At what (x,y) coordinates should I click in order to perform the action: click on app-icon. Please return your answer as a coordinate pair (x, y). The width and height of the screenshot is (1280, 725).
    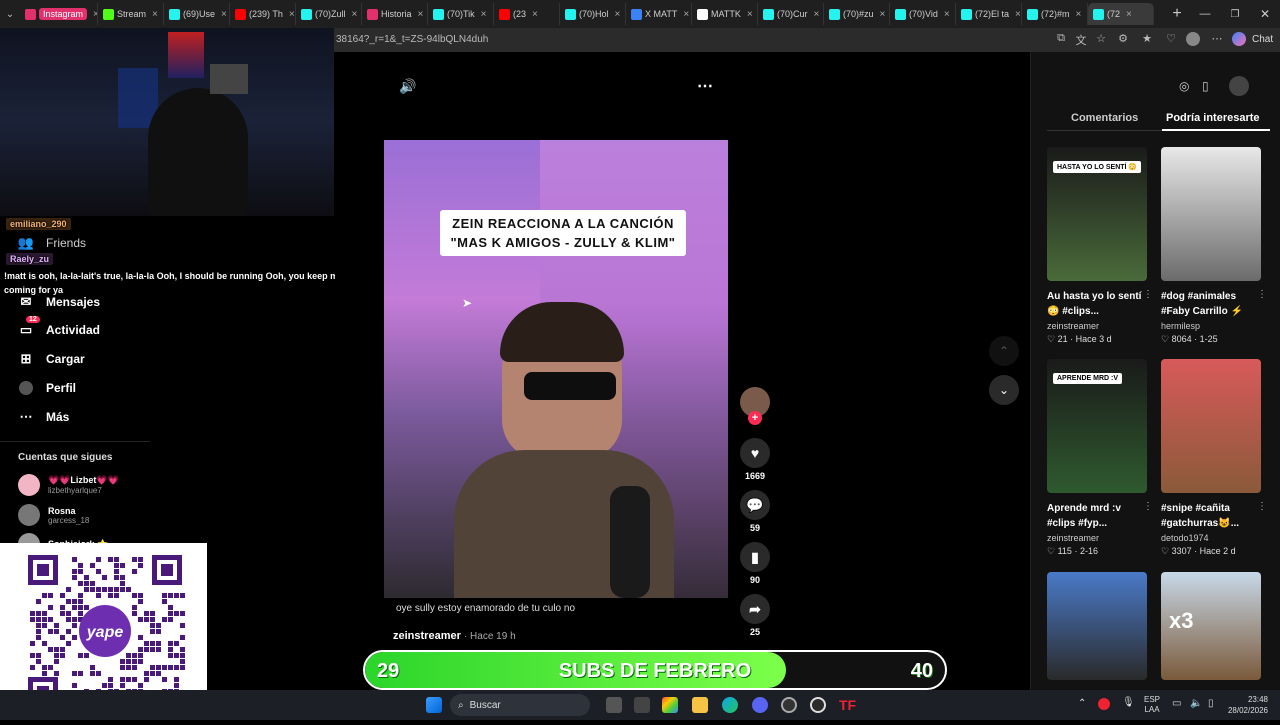
    Looking at the image, I should click on (818, 705).